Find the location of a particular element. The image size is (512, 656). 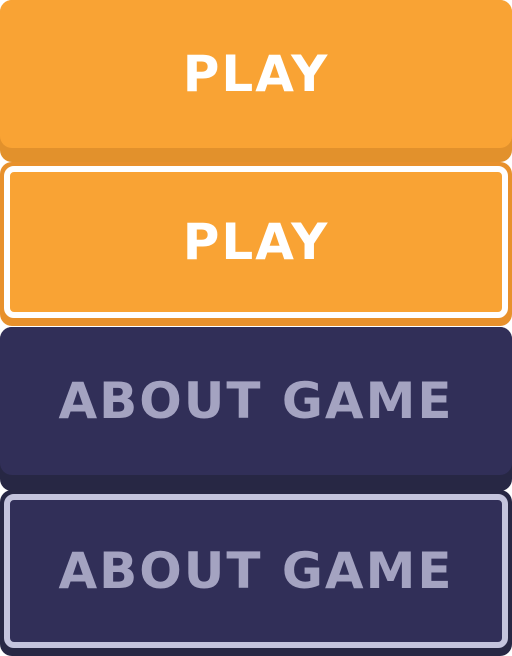

play-button-highlighted-label: PLAY is located at coordinates (256, 242).